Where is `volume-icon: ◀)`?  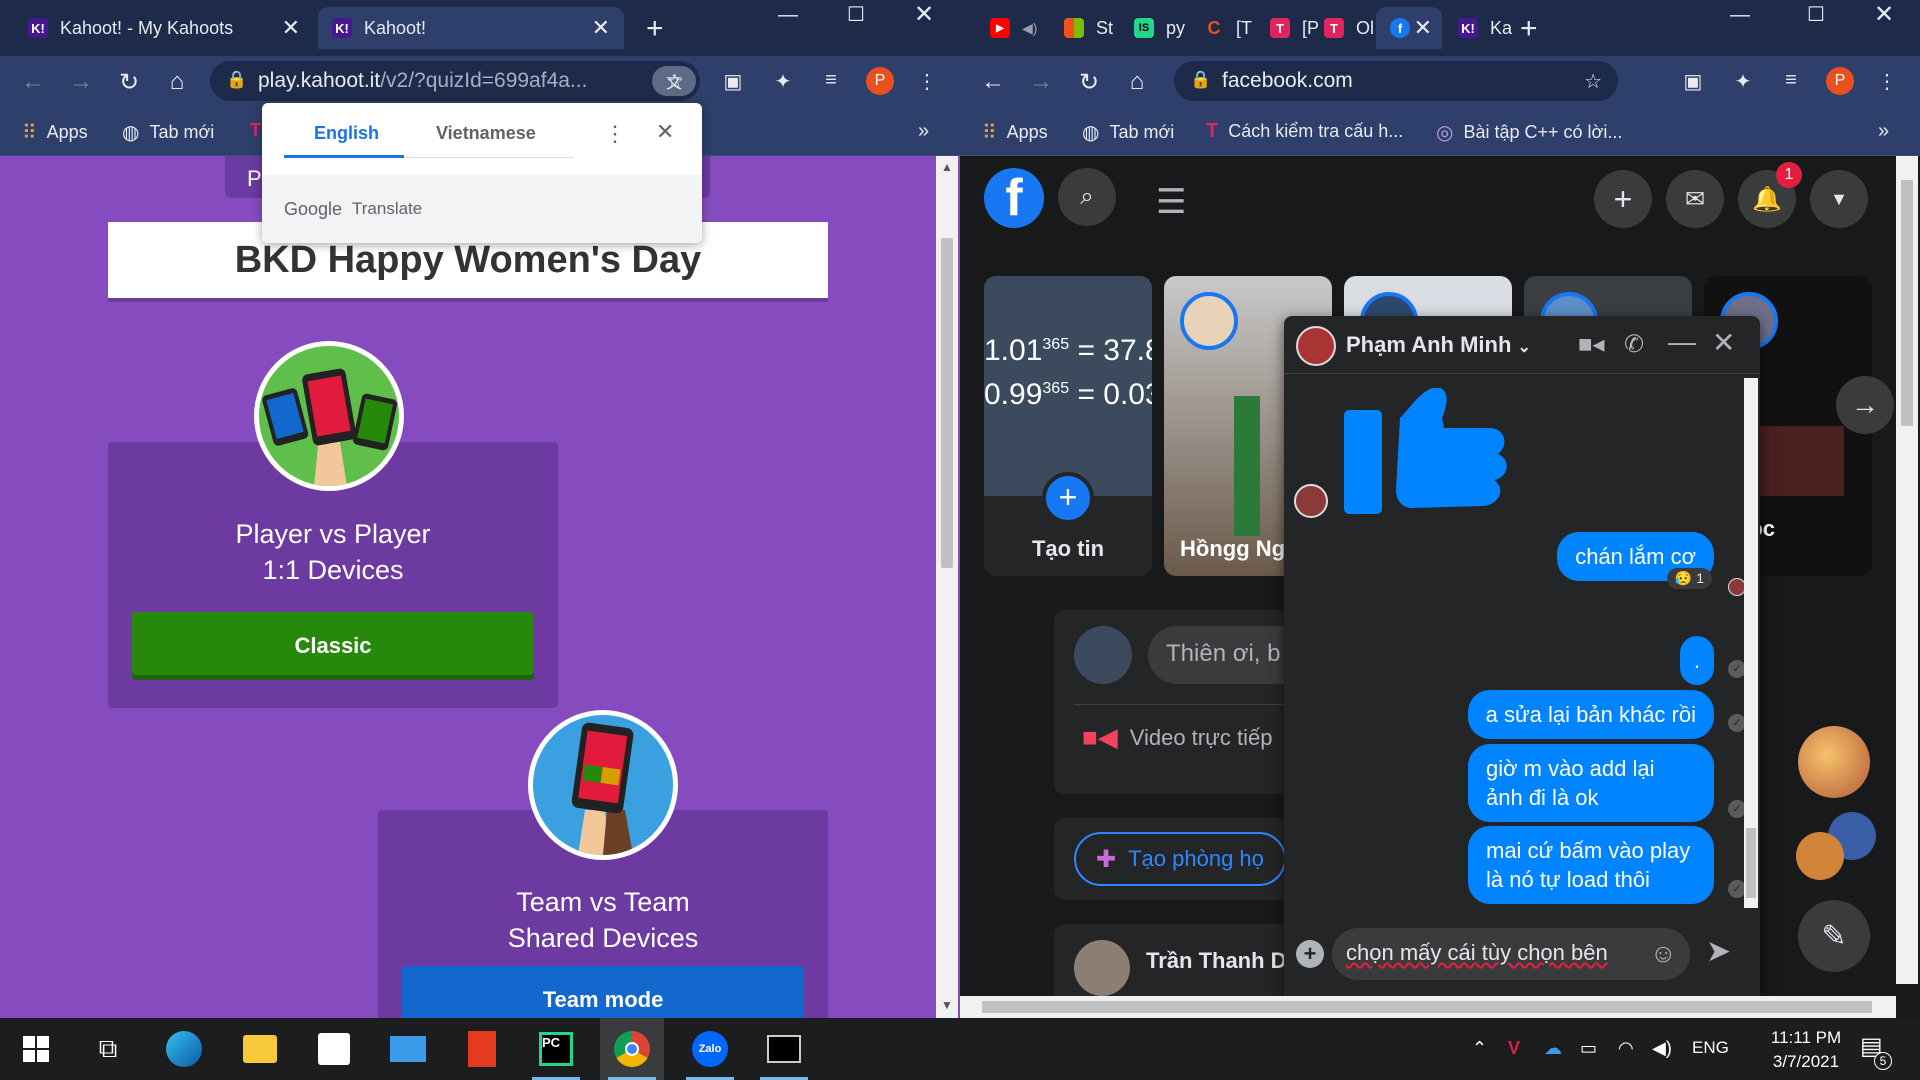
volume-icon: ◀) is located at coordinates (1662, 1048).